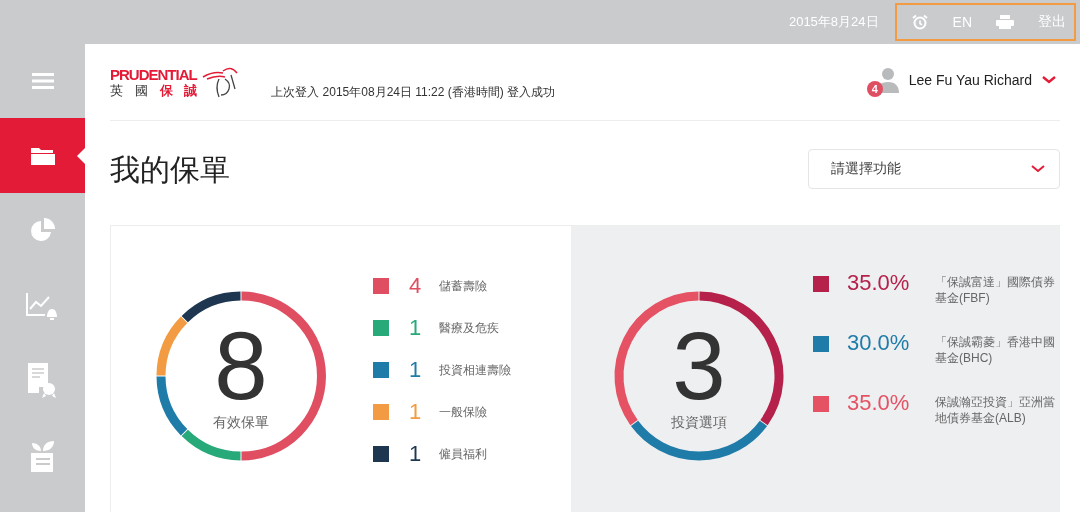  What do you see at coordinates (154, 74) in the screenshot?
I see `brand-logo-text: PRUDENTIAL` at bounding box center [154, 74].